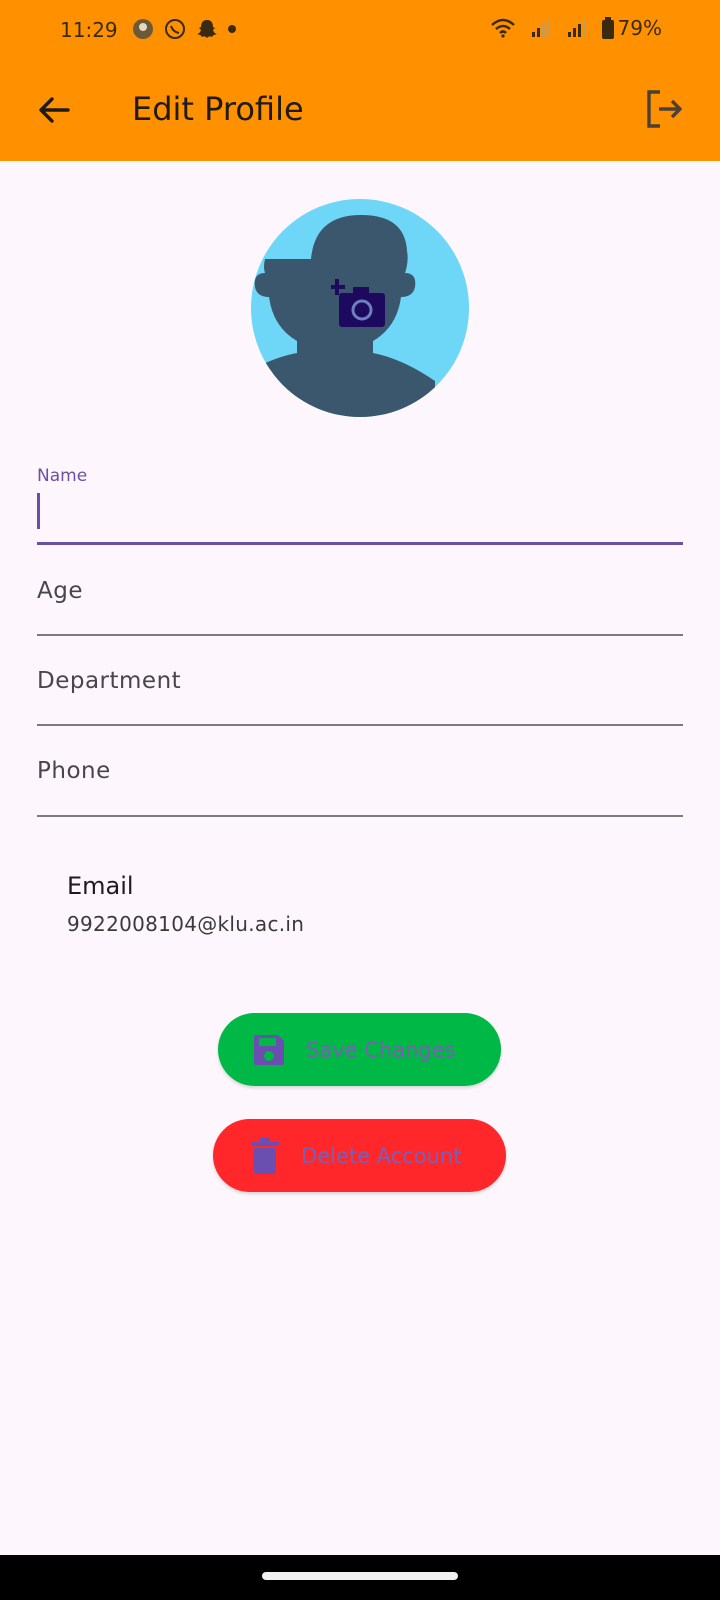  I want to click on department-field: Department, so click(360, 698).